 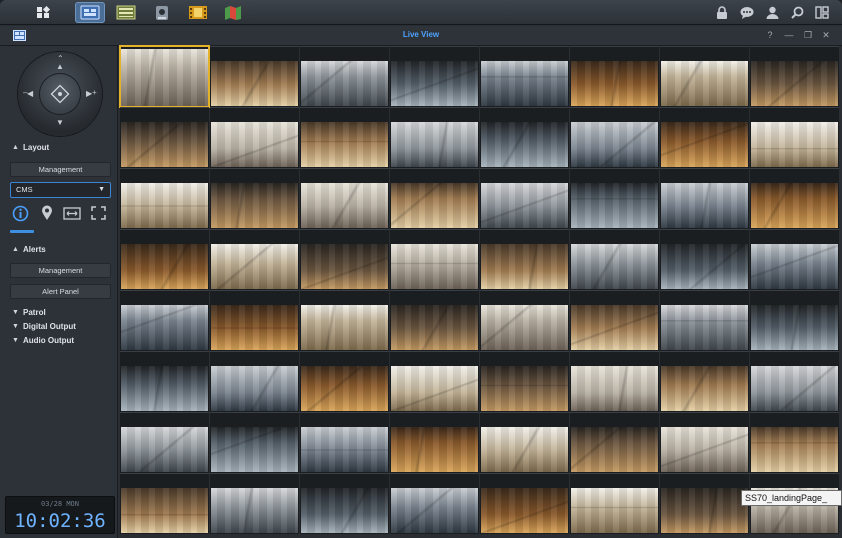 What do you see at coordinates (90, 12) in the screenshot?
I see `live-view-app-button` at bounding box center [90, 12].